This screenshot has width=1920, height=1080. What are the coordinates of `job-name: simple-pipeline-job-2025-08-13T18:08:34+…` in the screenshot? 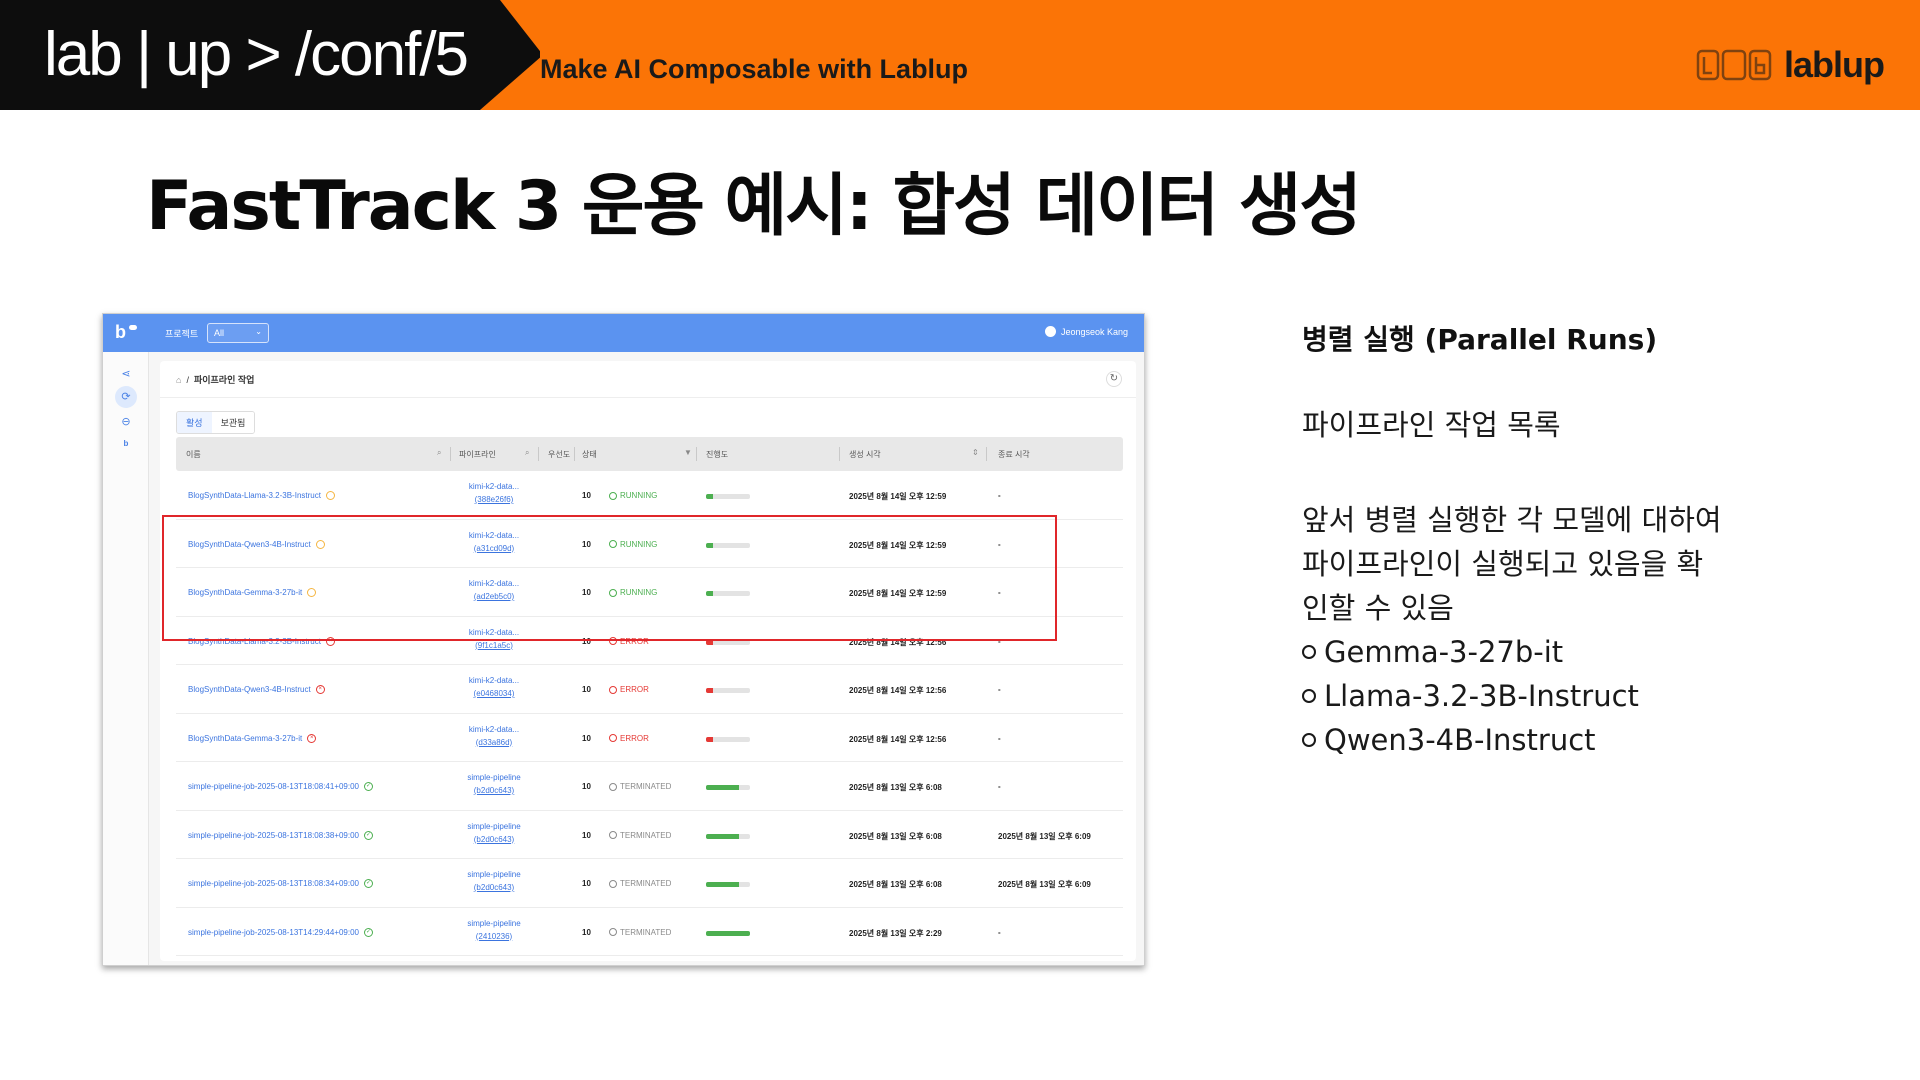 It's located at (274, 883).